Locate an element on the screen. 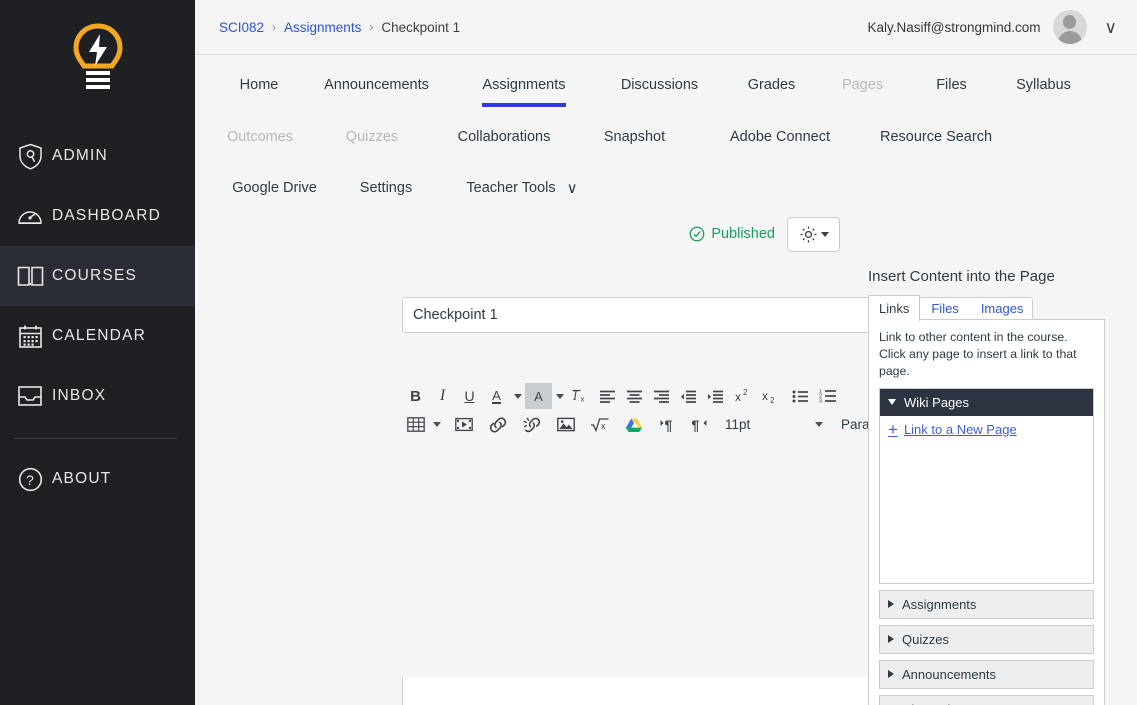  sidebar-item-inbox: INBOX is located at coordinates (97, 396).